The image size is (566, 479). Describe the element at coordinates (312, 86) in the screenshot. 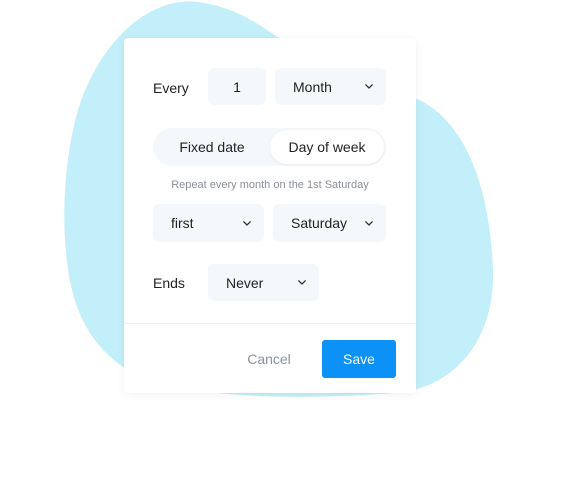

I see `unit-selected: Month` at that location.